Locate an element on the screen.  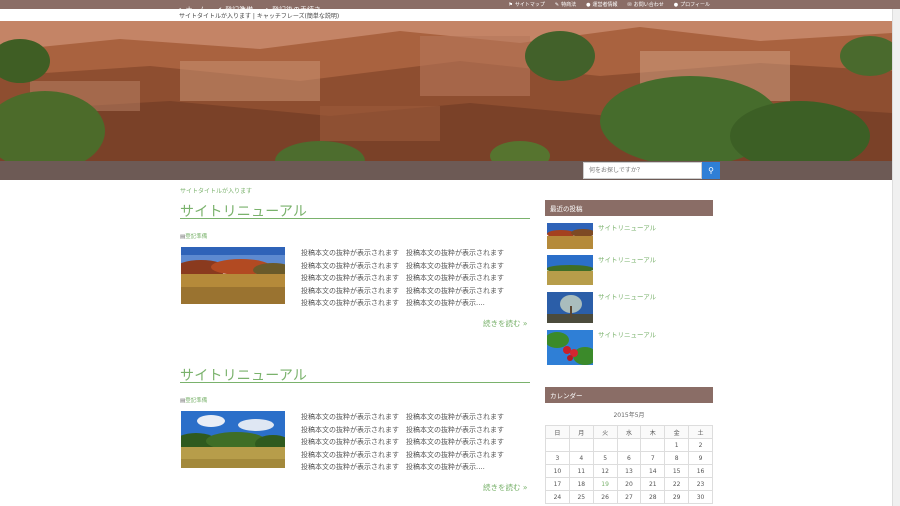
check-icon: ✔ is located at coordinates (219, 9).